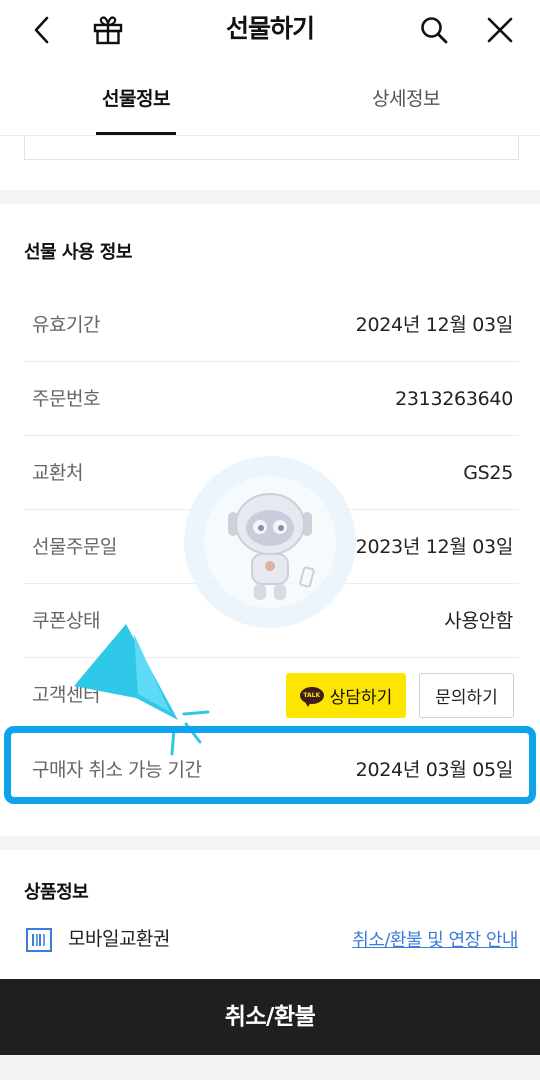 This screenshot has width=540, height=1080. I want to click on product-name: 모바일교환권, so click(119, 939).